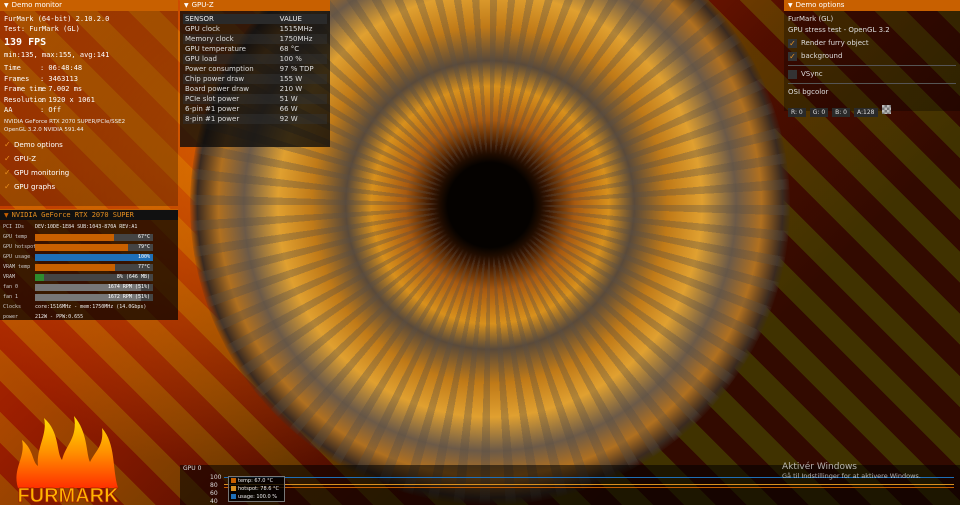 Image resolution: width=960 pixels, height=505 pixels. I want to click on monitor-option-checkbox: ✓ Demo options, so click(89, 145).